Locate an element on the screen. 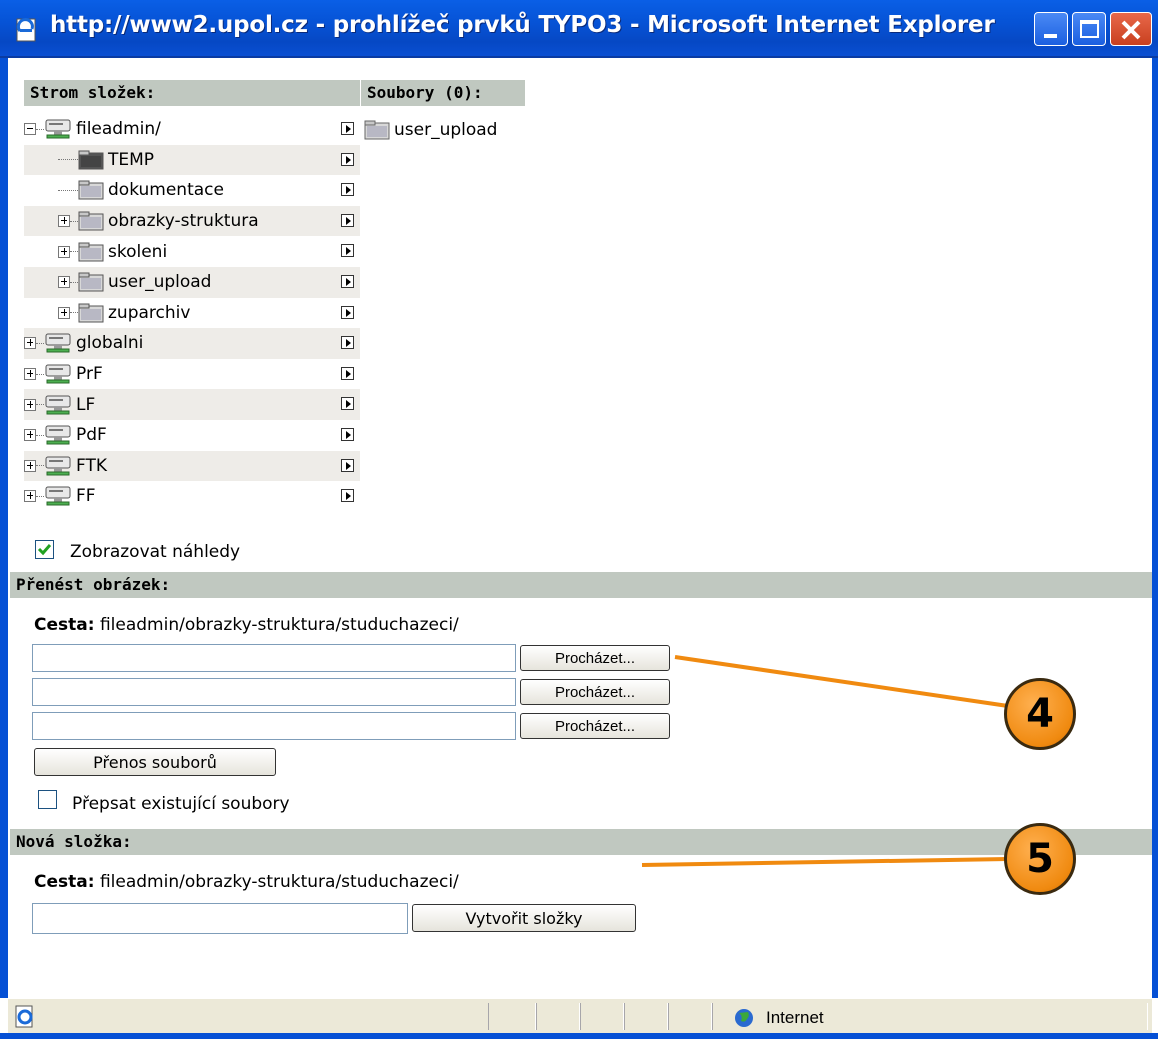 Image resolution: width=1158 pixels, height=1039 pixels. callout-badge-5: 5 is located at coordinates (1040, 859).